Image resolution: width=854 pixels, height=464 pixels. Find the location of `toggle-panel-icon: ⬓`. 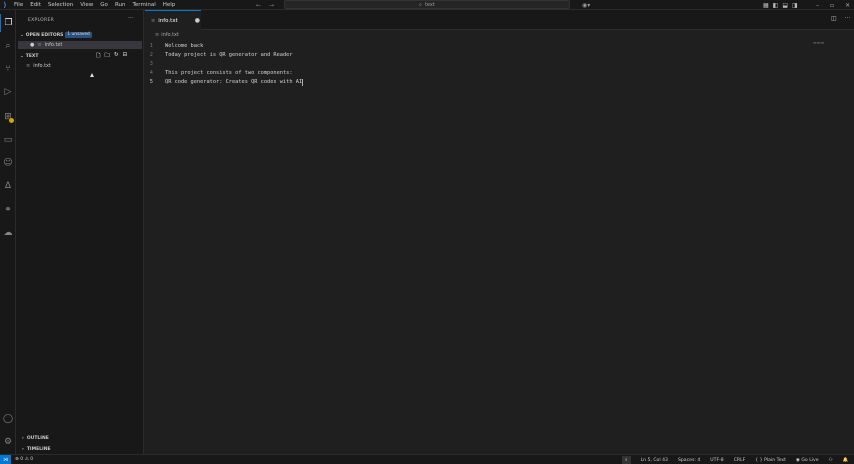

toggle-panel-icon: ⬓ is located at coordinates (785, 5).